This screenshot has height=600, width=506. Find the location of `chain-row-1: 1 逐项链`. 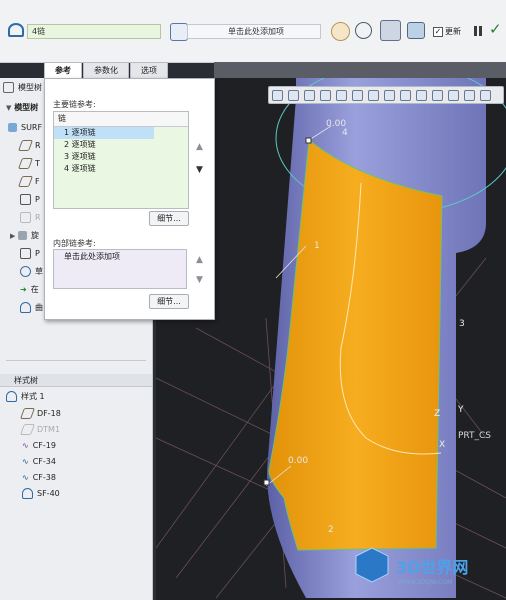

chain-row-1: 1 逐项链 is located at coordinates (104, 133).